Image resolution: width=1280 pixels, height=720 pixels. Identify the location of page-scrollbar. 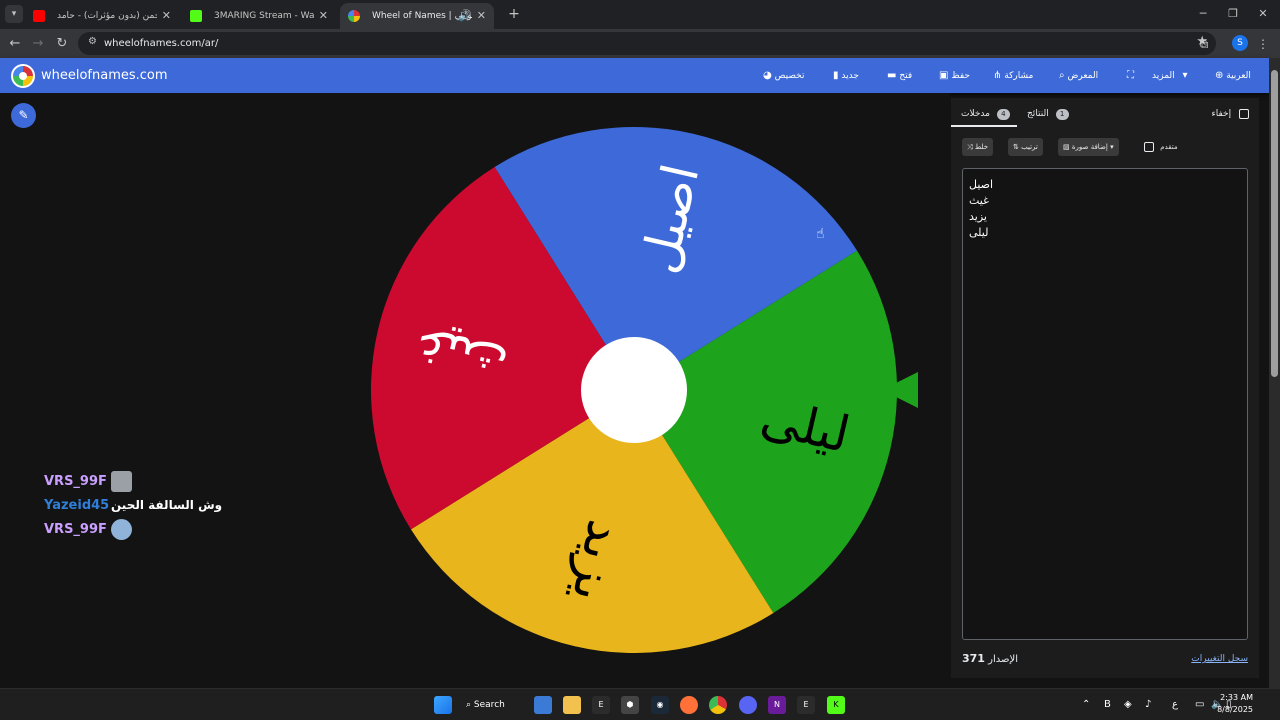
(1274, 373).